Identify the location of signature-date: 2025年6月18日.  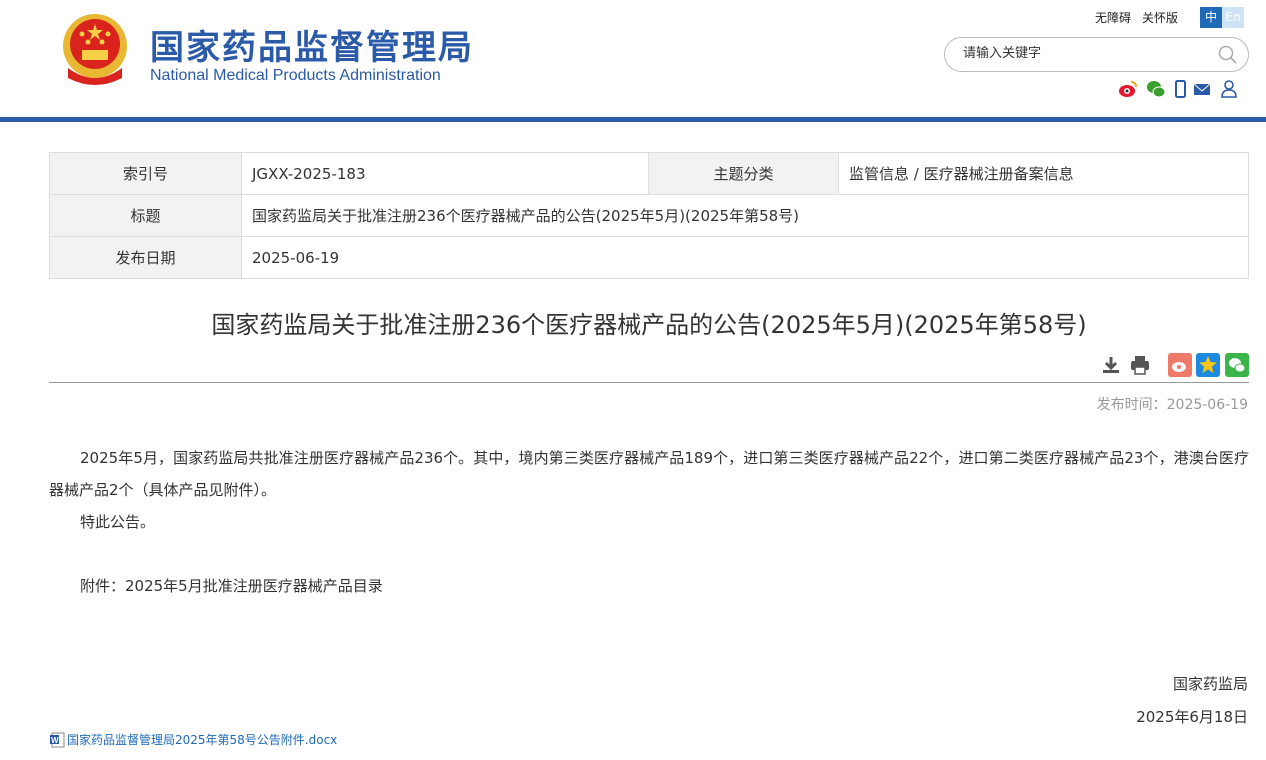
(1192, 717).